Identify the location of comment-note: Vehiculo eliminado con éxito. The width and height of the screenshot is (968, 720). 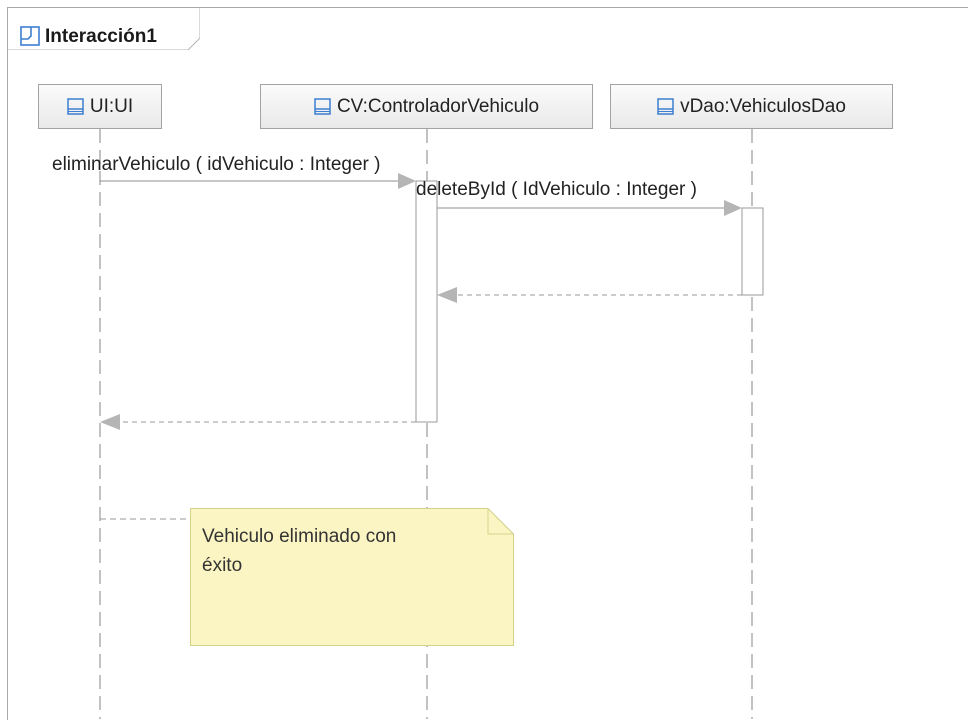
(352, 577).